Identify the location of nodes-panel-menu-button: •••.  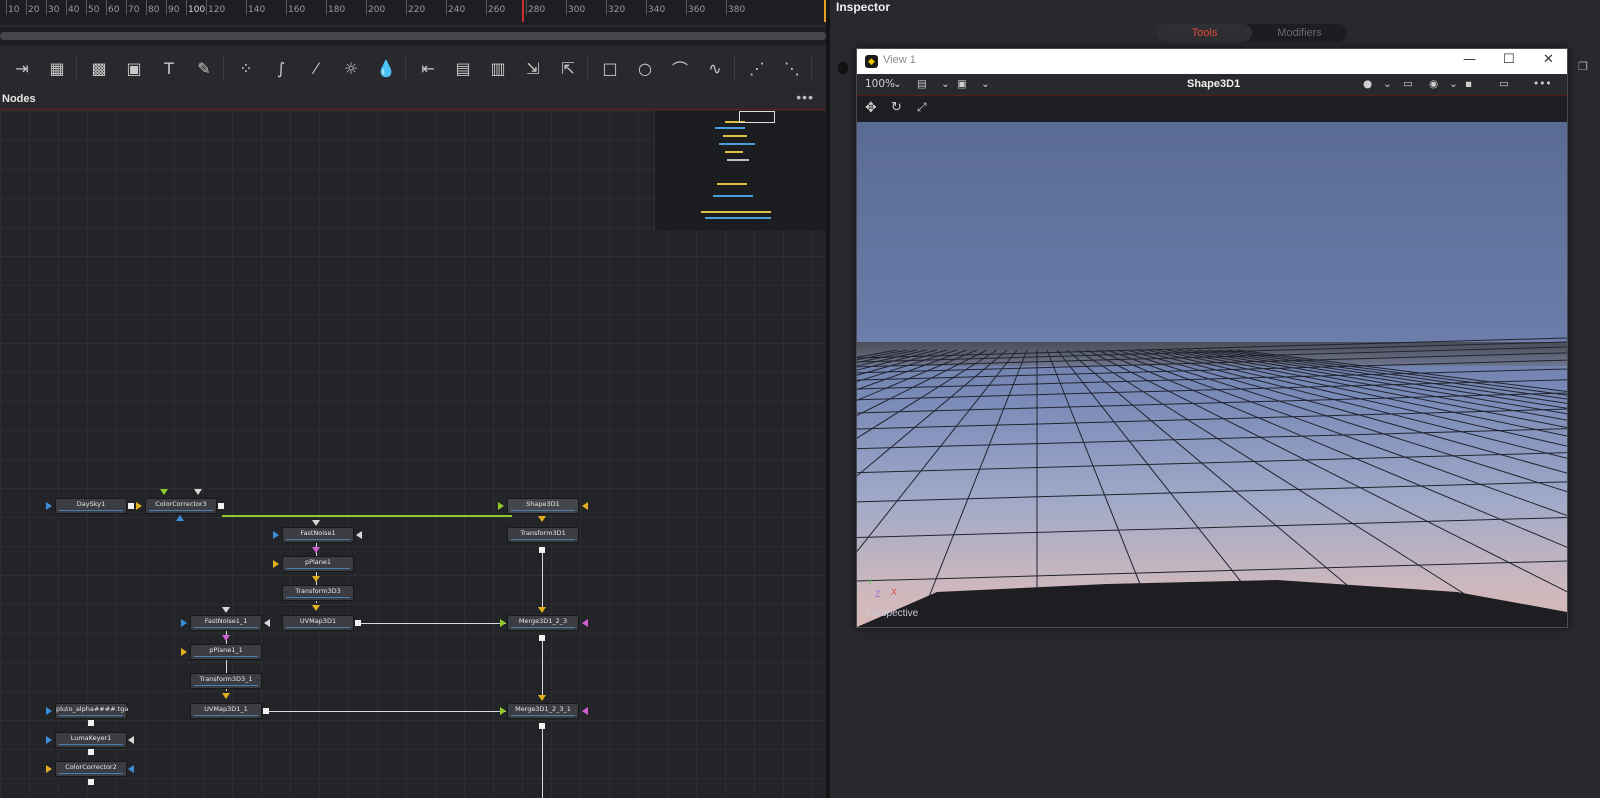
(805, 97).